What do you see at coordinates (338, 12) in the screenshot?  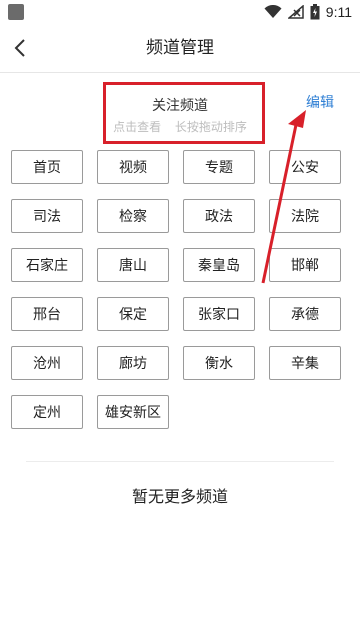 I see `clock: 9:11` at bounding box center [338, 12].